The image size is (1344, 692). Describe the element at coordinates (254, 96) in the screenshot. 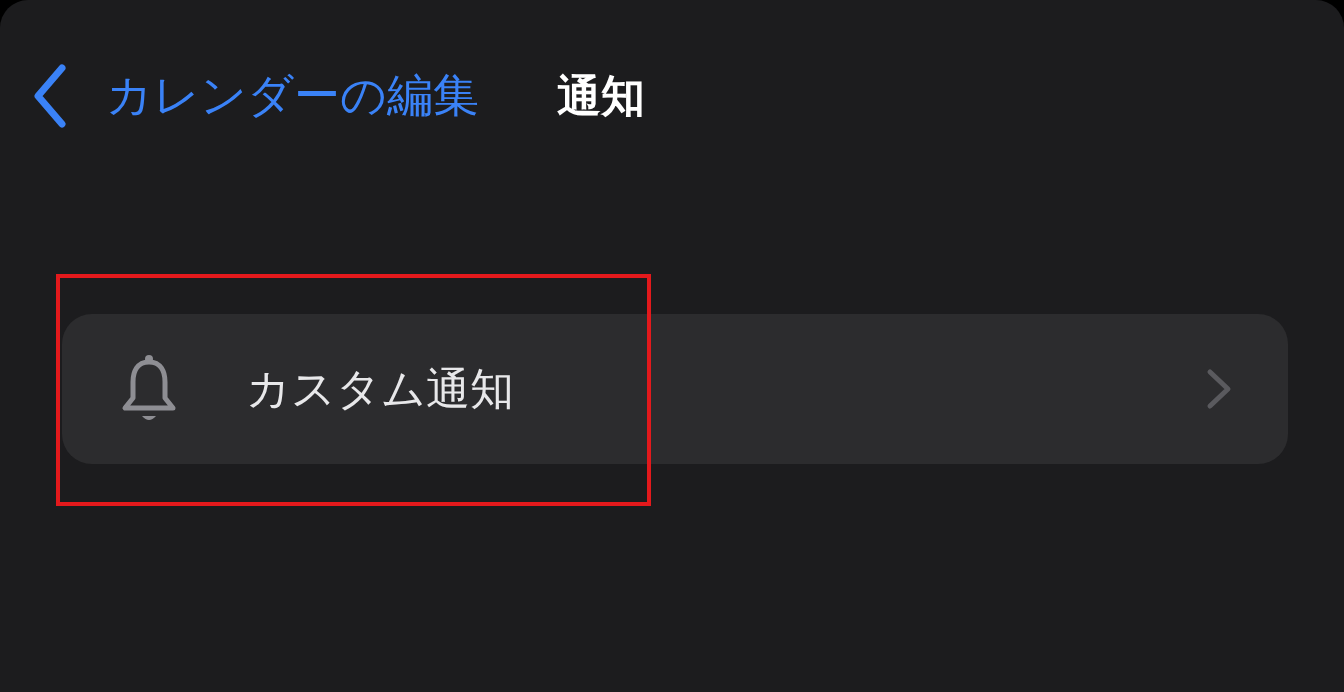

I see `back-button: カレンダーの編集` at that location.